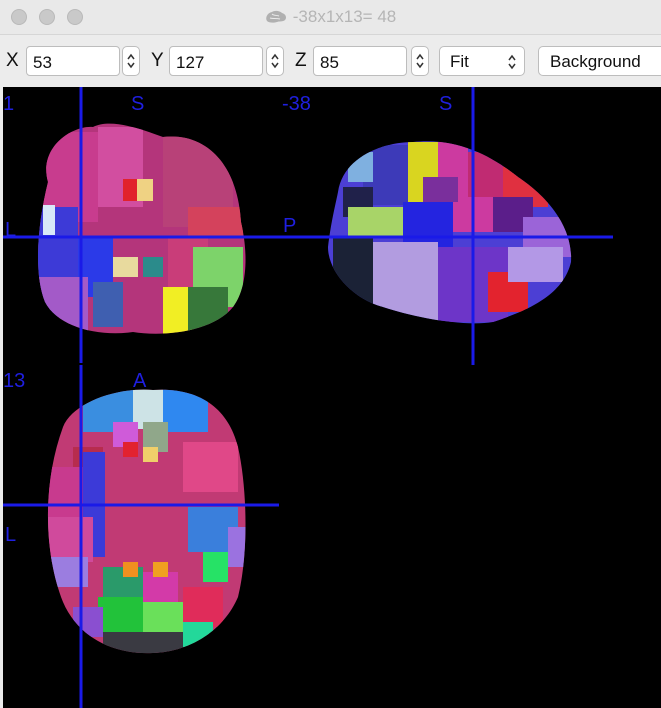  What do you see at coordinates (73, 61) in the screenshot?
I see `x-coordinate-field: 53` at bounding box center [73, 61].